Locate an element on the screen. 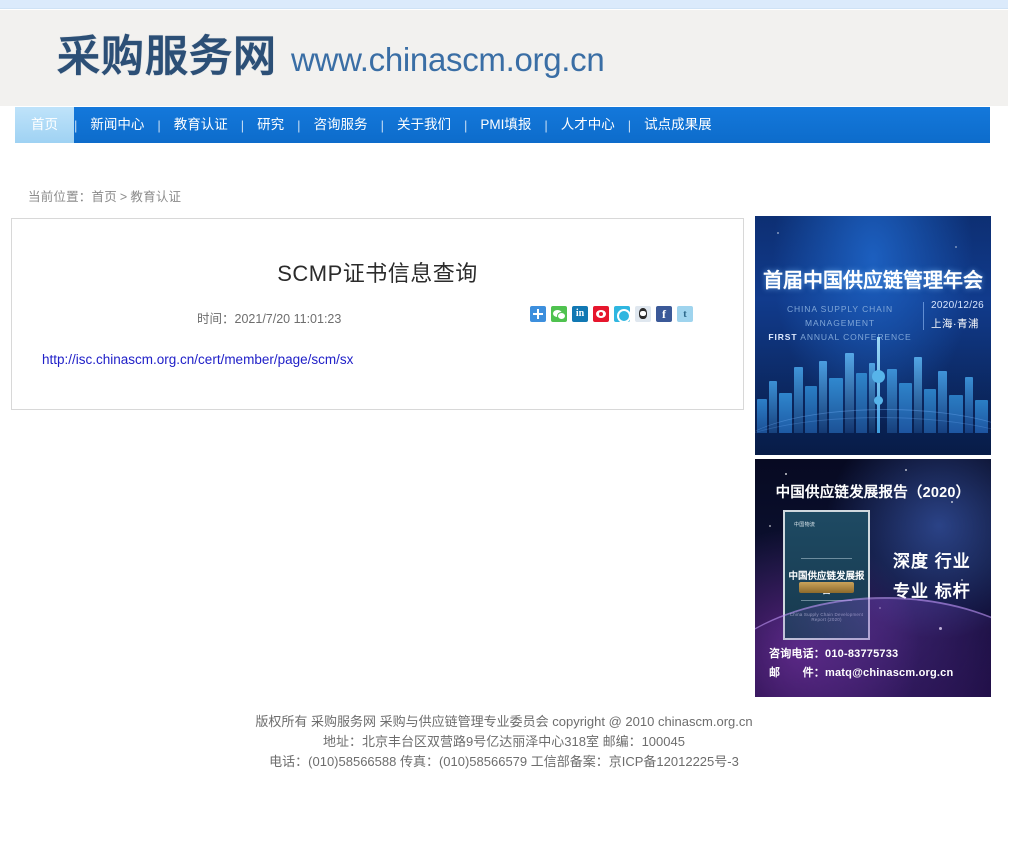  nav-item-education: 教育认证 is located at coordinates (201, 125).